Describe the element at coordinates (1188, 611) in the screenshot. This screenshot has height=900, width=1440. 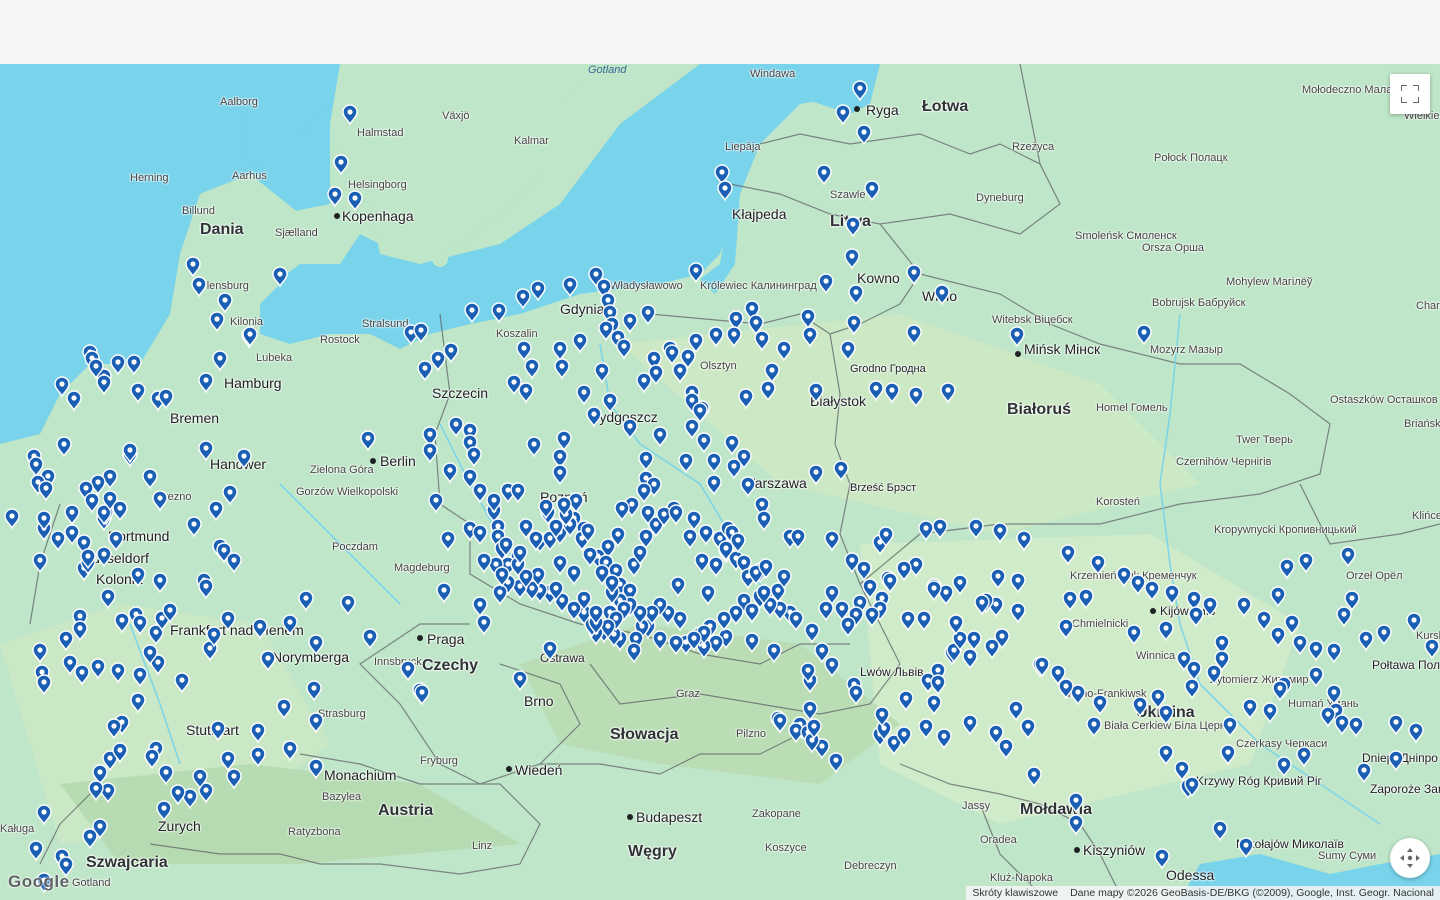
I see `map-label-city: Kijów Київ` at that location.